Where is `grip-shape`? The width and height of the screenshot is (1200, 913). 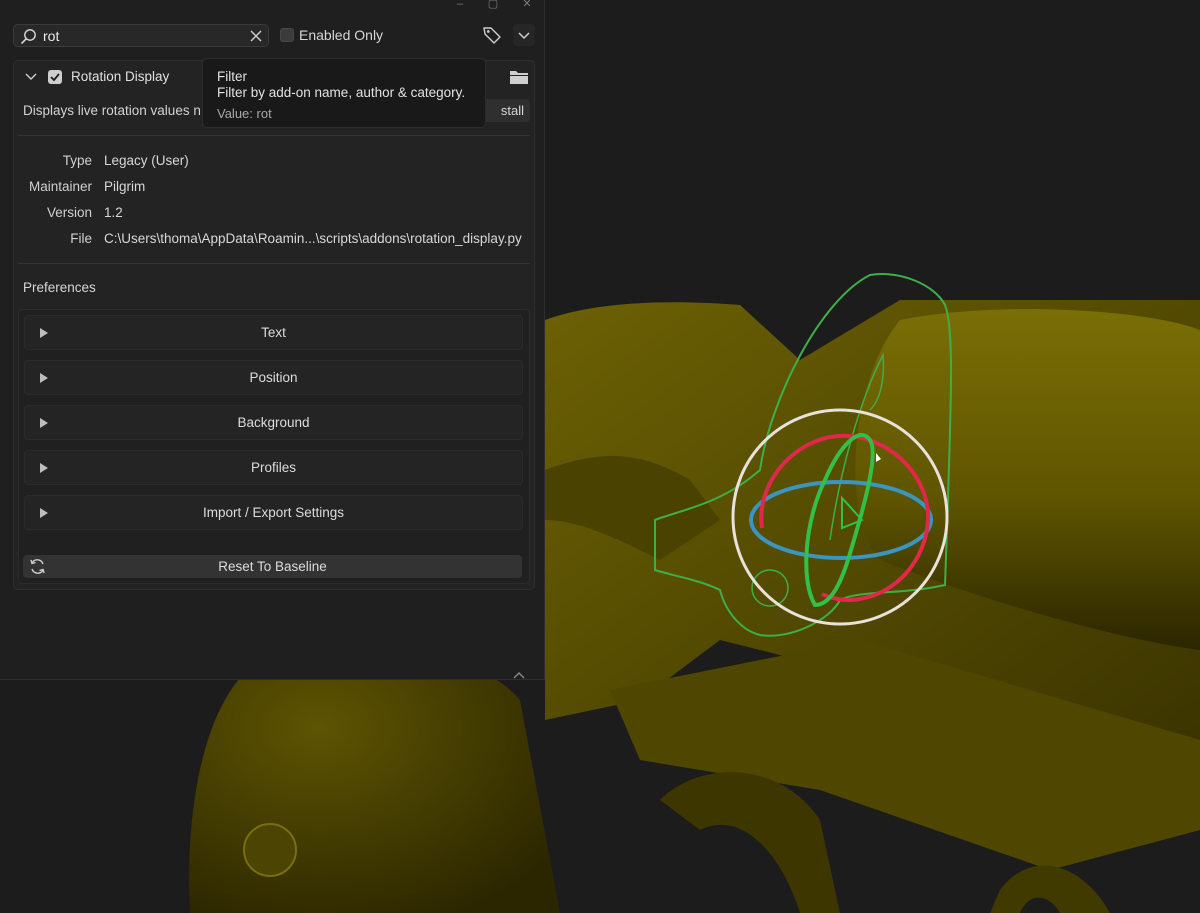
grip-shape is located at coordinates (374, 780).